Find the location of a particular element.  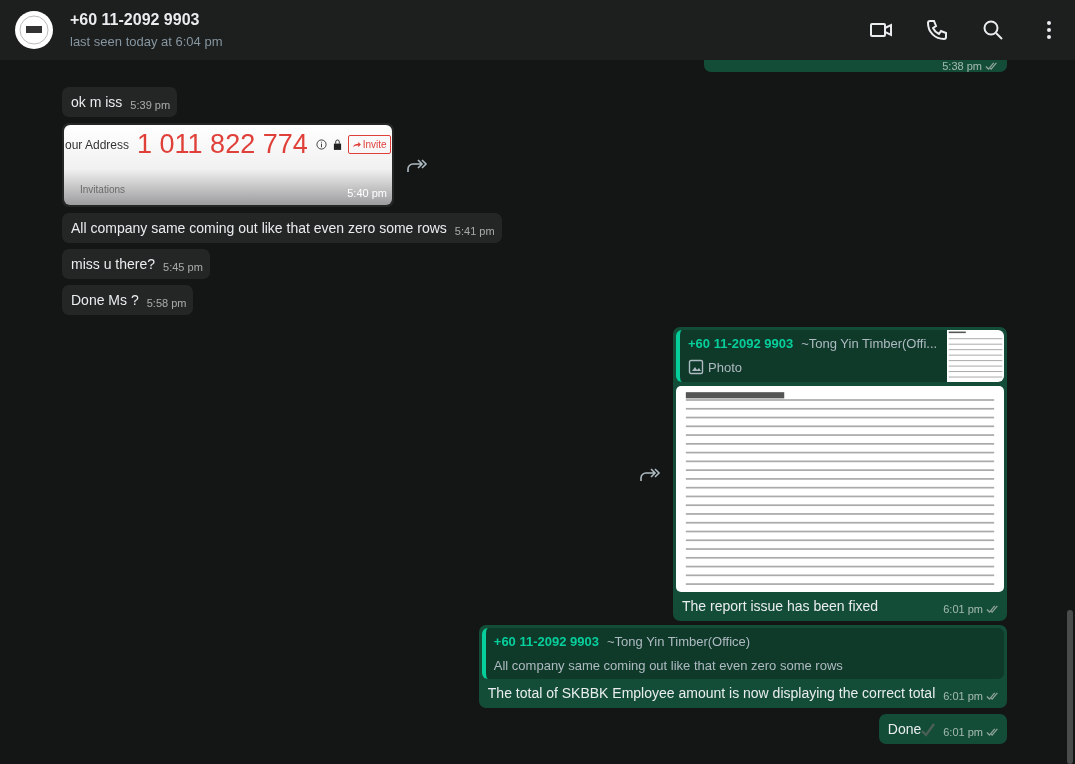

search-icon is located at coordinates (993, 30).